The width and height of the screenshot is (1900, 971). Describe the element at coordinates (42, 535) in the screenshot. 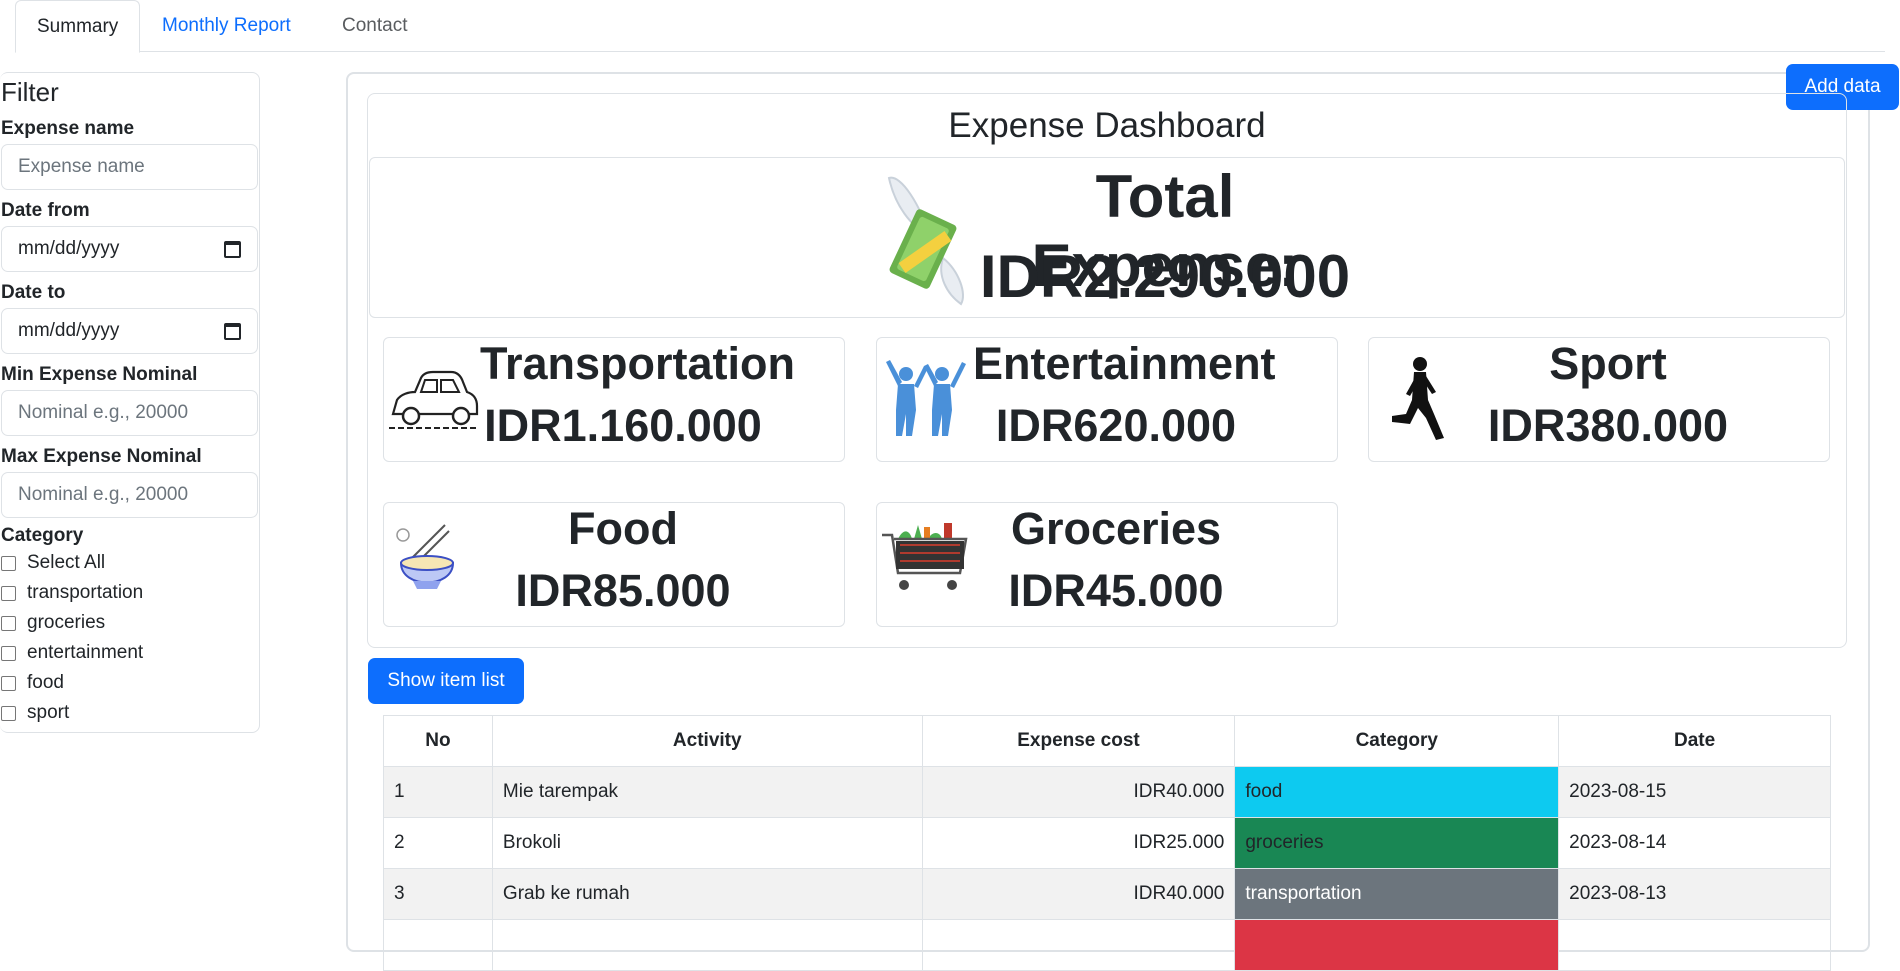

I see `category-label: Category` at that location.